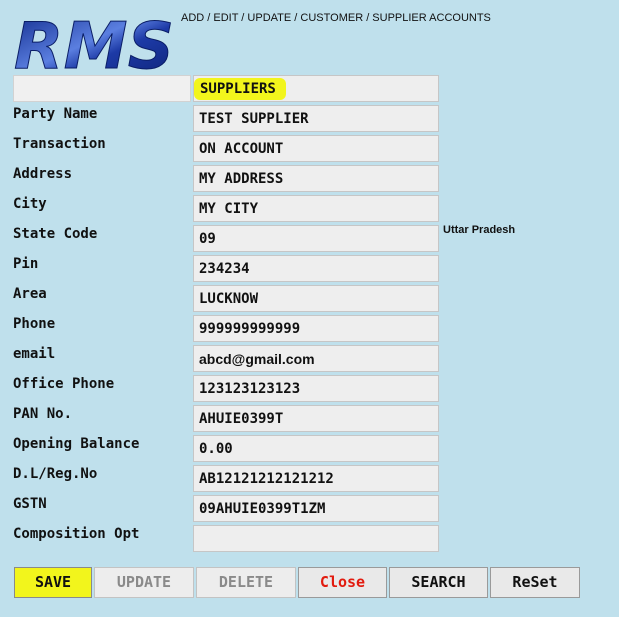 The width and height of the screenshot is (619, 617). I want to click on area-field: LUCKNOW, so click(316, 298).